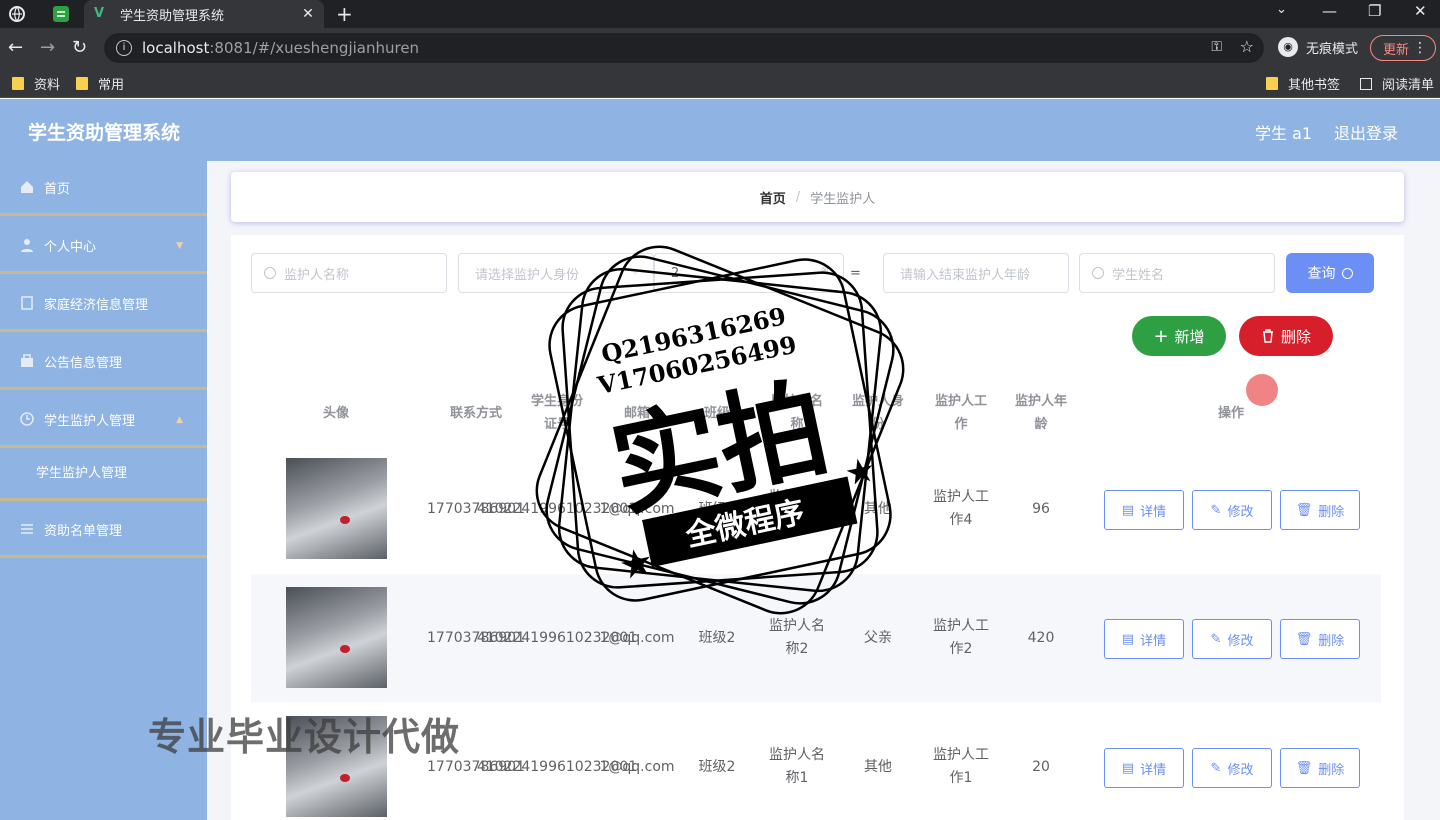 The image size is (1440, 820). I want to click on site-info-icon: i, so click(124, 48).